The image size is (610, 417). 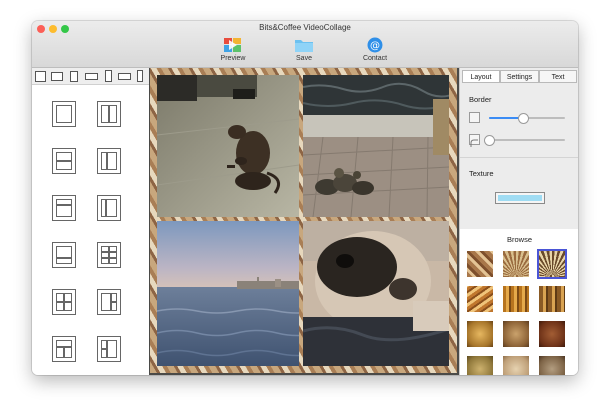 I want to click on corner-radius-row, so click(x=519, y=140).